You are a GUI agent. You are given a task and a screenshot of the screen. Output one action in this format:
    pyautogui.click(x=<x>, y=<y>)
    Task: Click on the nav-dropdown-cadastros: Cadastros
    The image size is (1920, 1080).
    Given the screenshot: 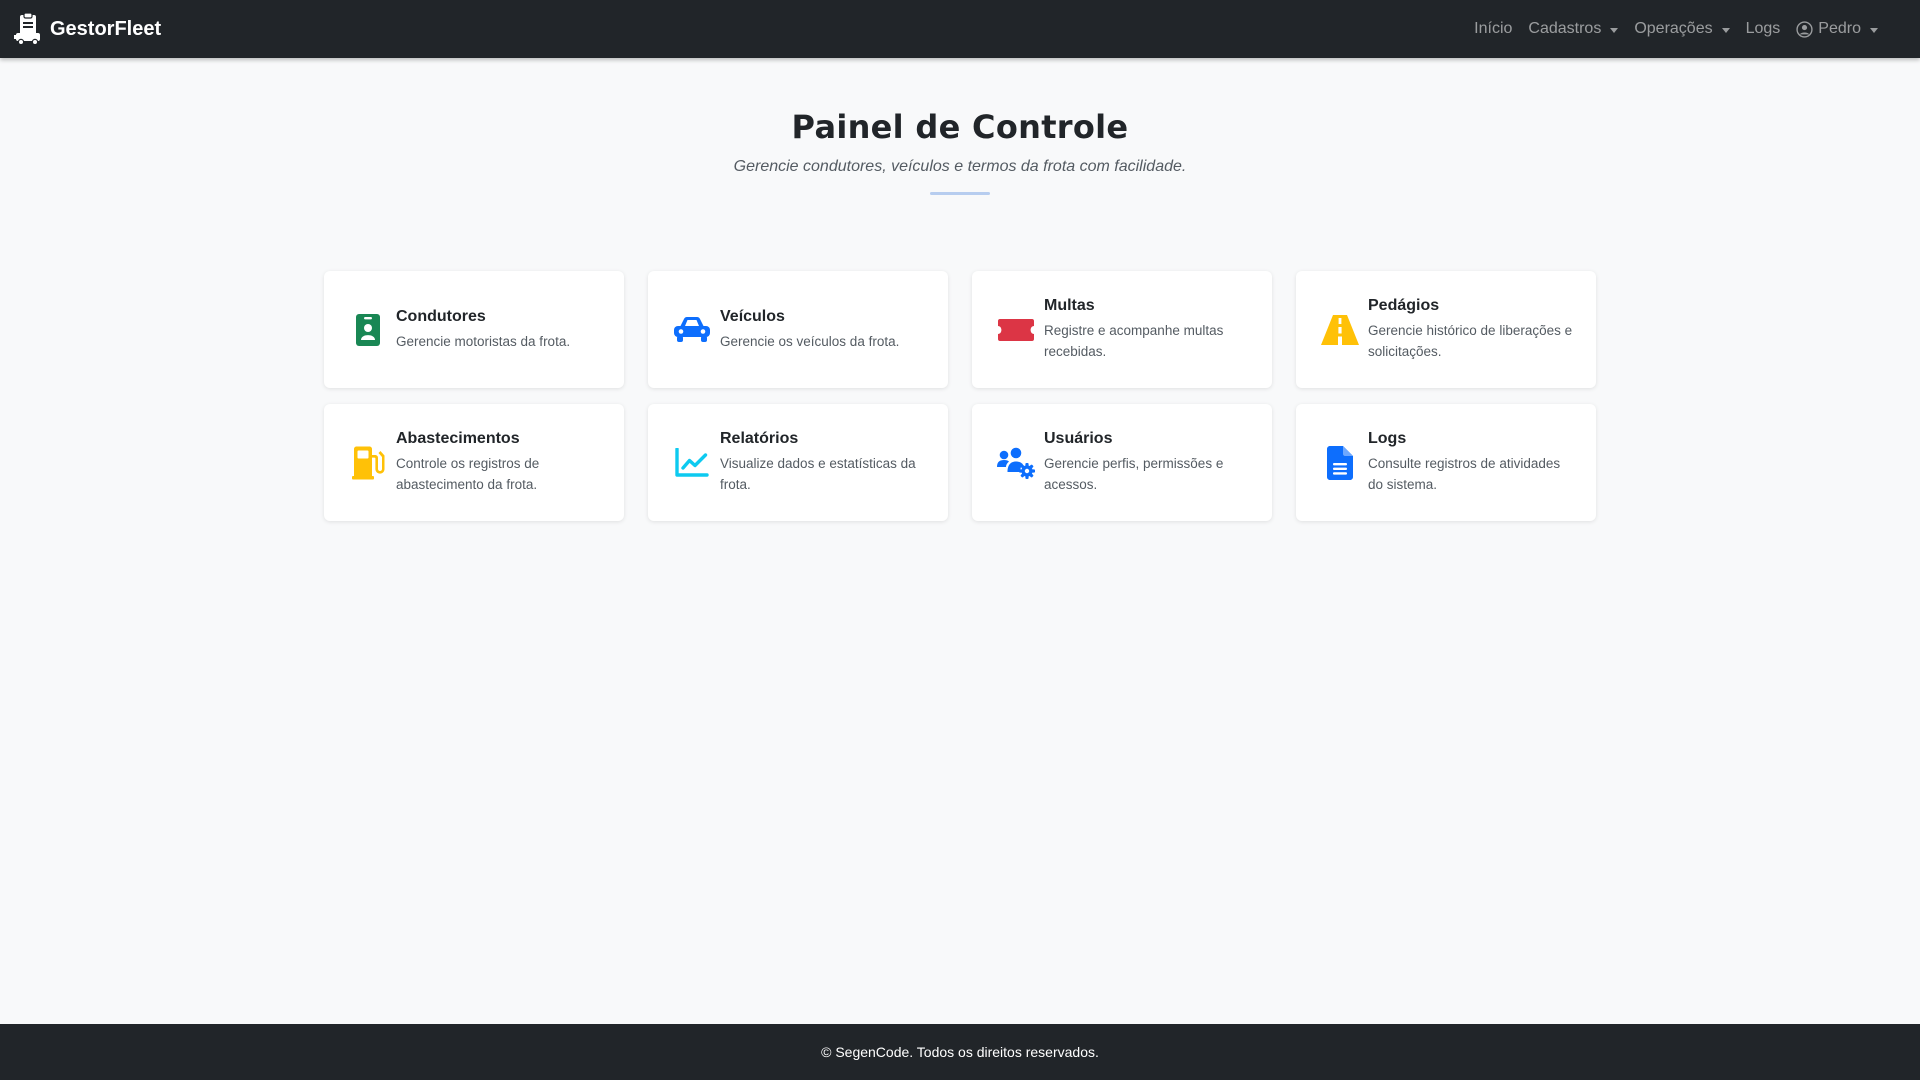 What is the action you would take?
    pyautogui.click(x=1573, y=29)
    